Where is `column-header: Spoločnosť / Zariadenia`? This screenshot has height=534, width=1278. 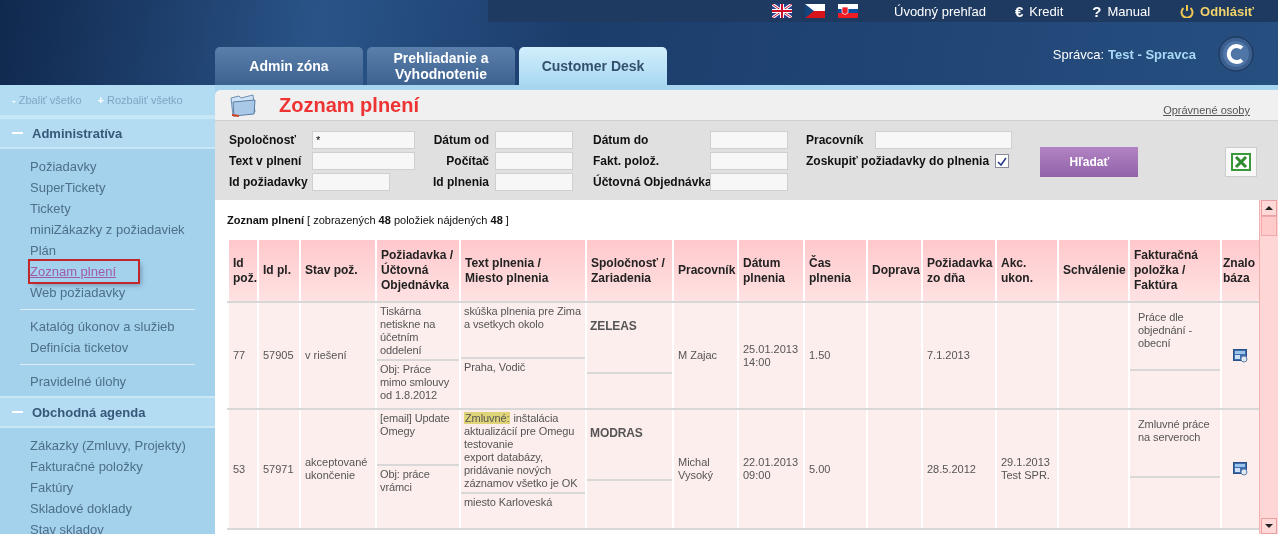
column-header: Spoločnosť / Zariadenia is located at coordinates (629, 270).